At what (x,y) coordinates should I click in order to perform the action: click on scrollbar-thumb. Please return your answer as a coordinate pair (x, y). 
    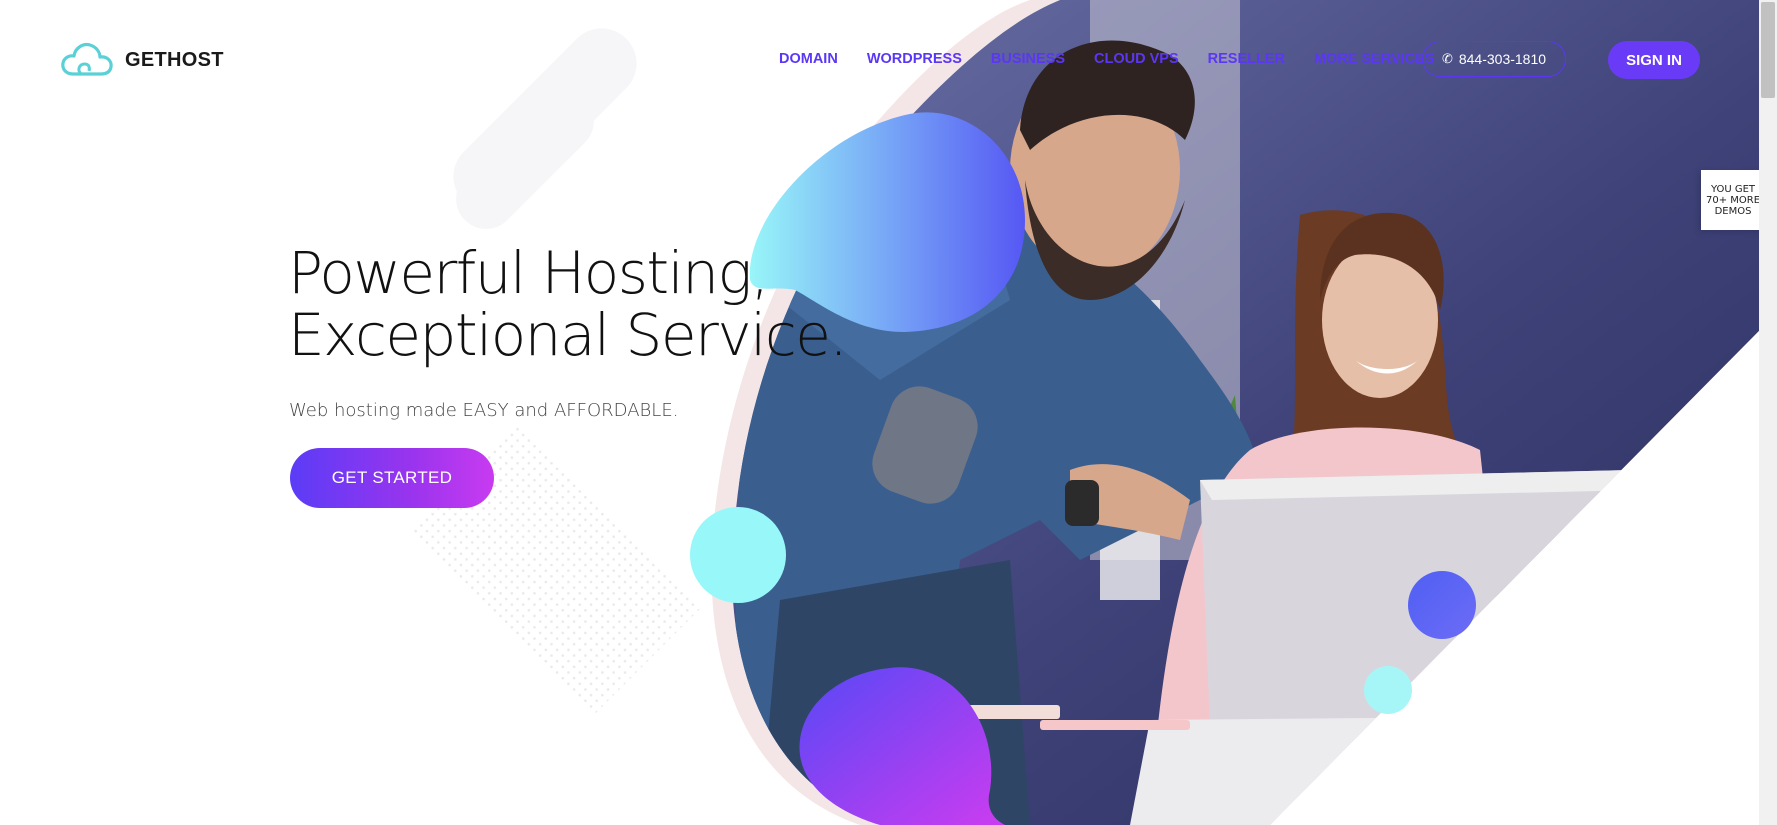
    Looking at the image, I should click on (1768, 50).